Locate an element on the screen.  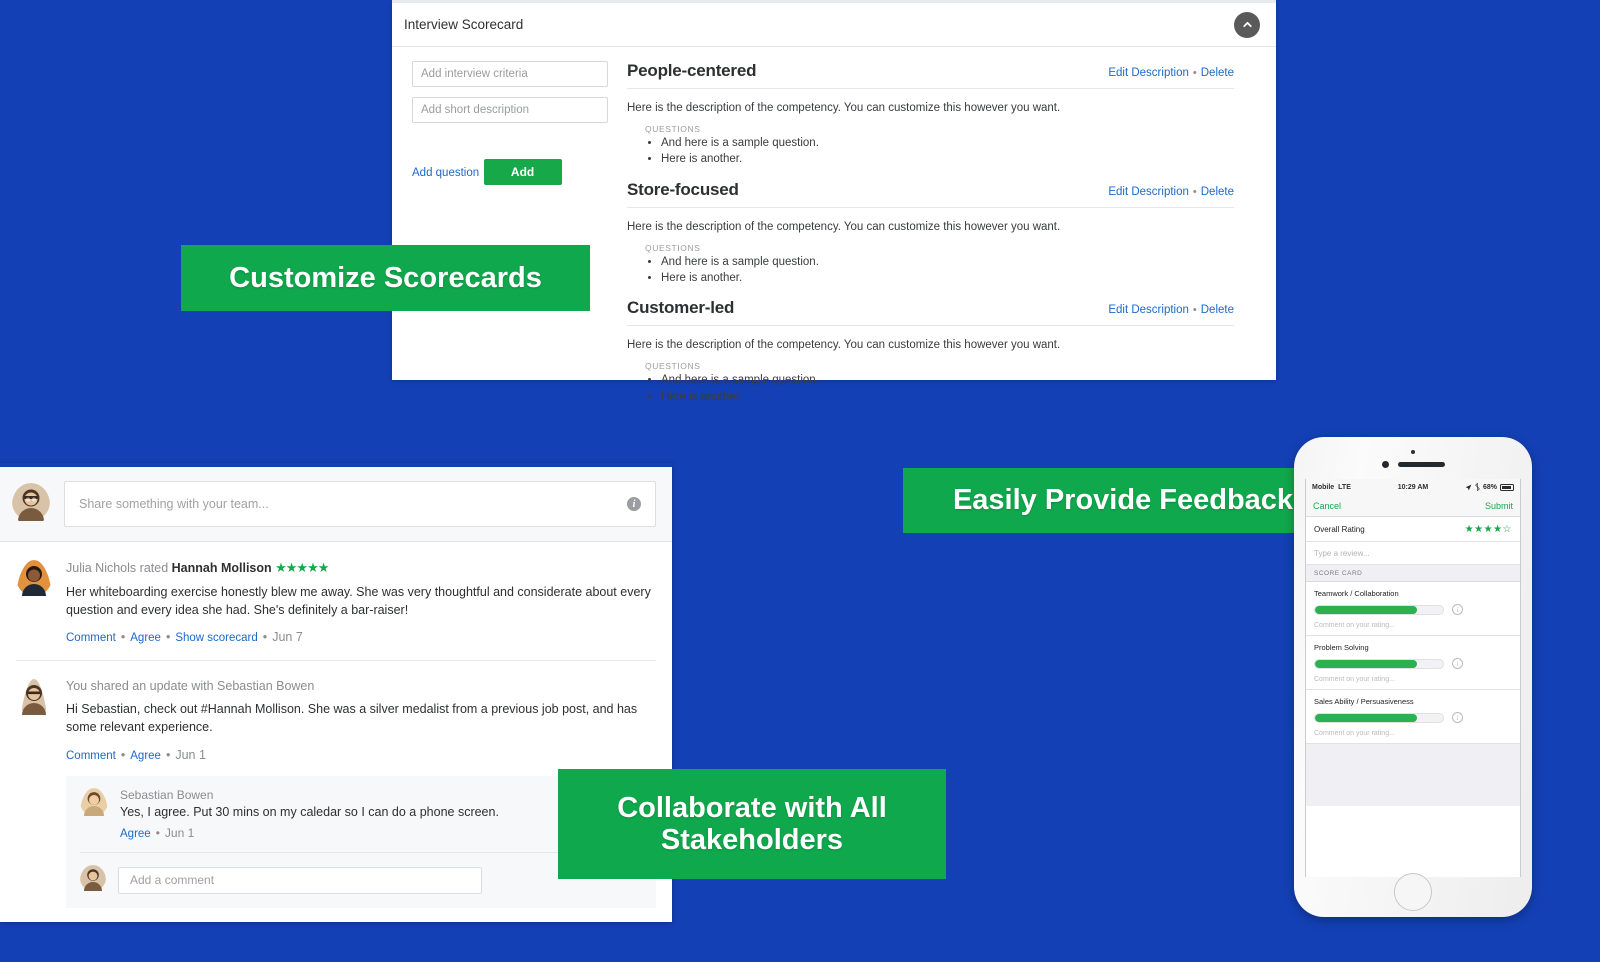
carrier-label: Mobile is located at coordinates (1323, 487).